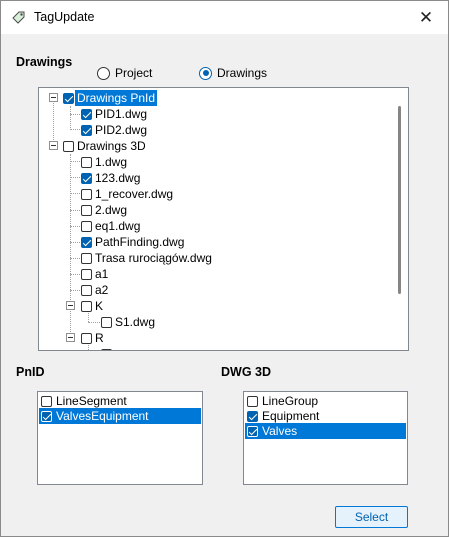 This screenshot has height=537, width=449. I want to click on tree-item-label: Trasa rurociągów.dwg, so click(153, 258).